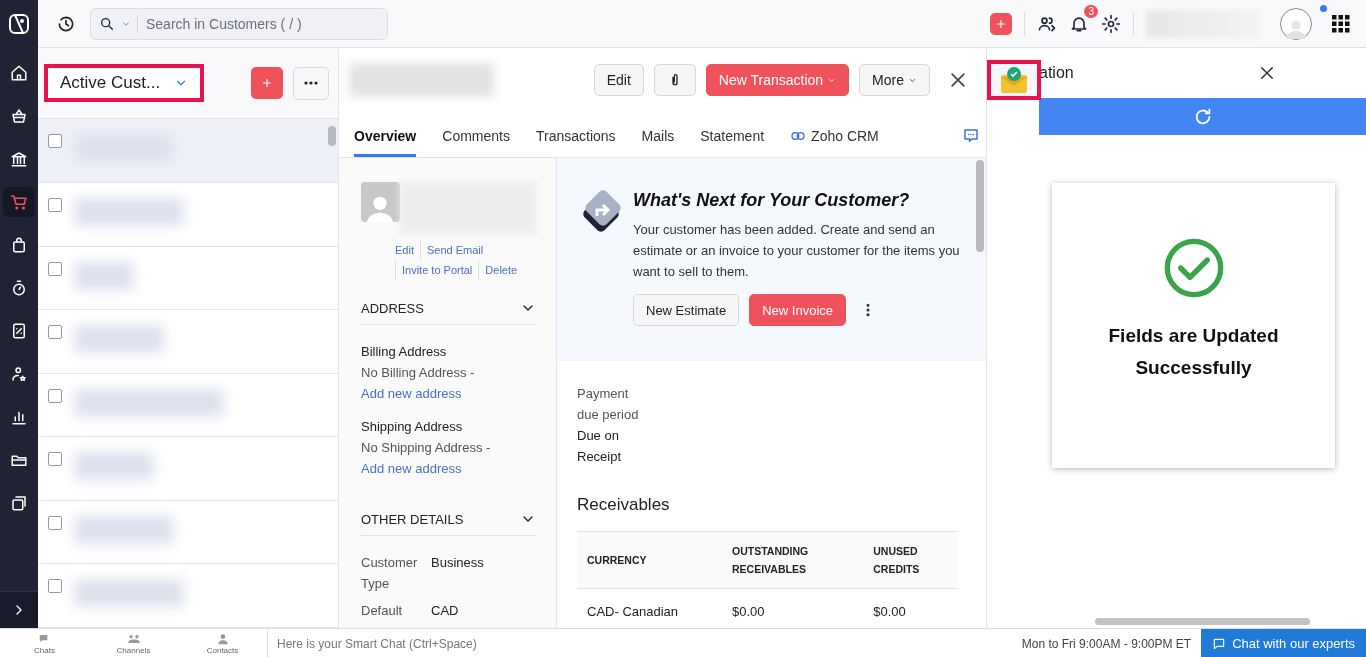 The width and height of the screenshot is (1366, 657). I want to click on new-invoice-button: New Invoice, so click(797, 310).